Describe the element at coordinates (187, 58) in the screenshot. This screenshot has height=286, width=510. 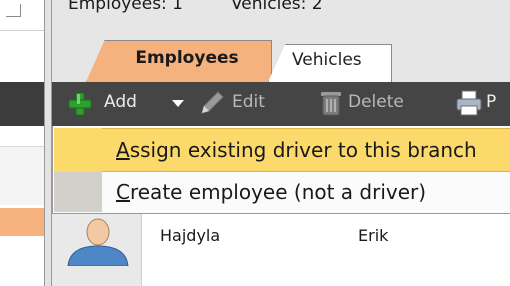
I see `tab-employees-label: Employees` at that location.